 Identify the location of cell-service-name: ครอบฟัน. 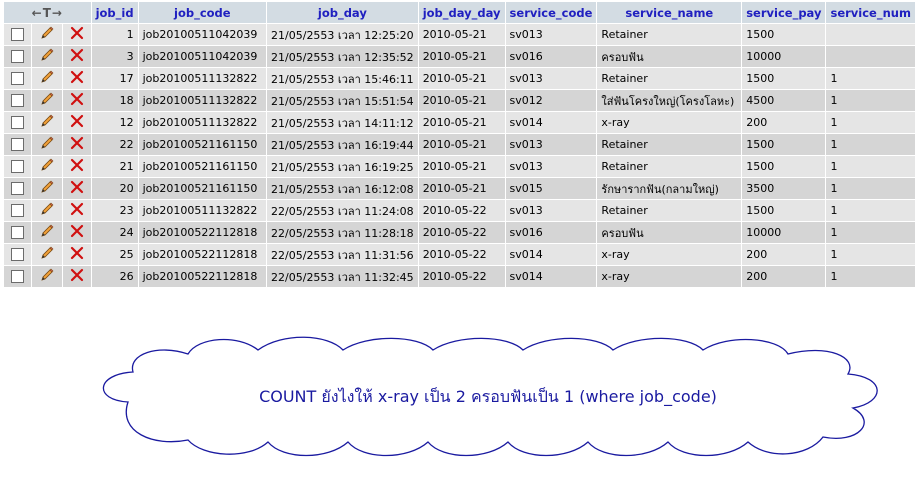
(669, 232).